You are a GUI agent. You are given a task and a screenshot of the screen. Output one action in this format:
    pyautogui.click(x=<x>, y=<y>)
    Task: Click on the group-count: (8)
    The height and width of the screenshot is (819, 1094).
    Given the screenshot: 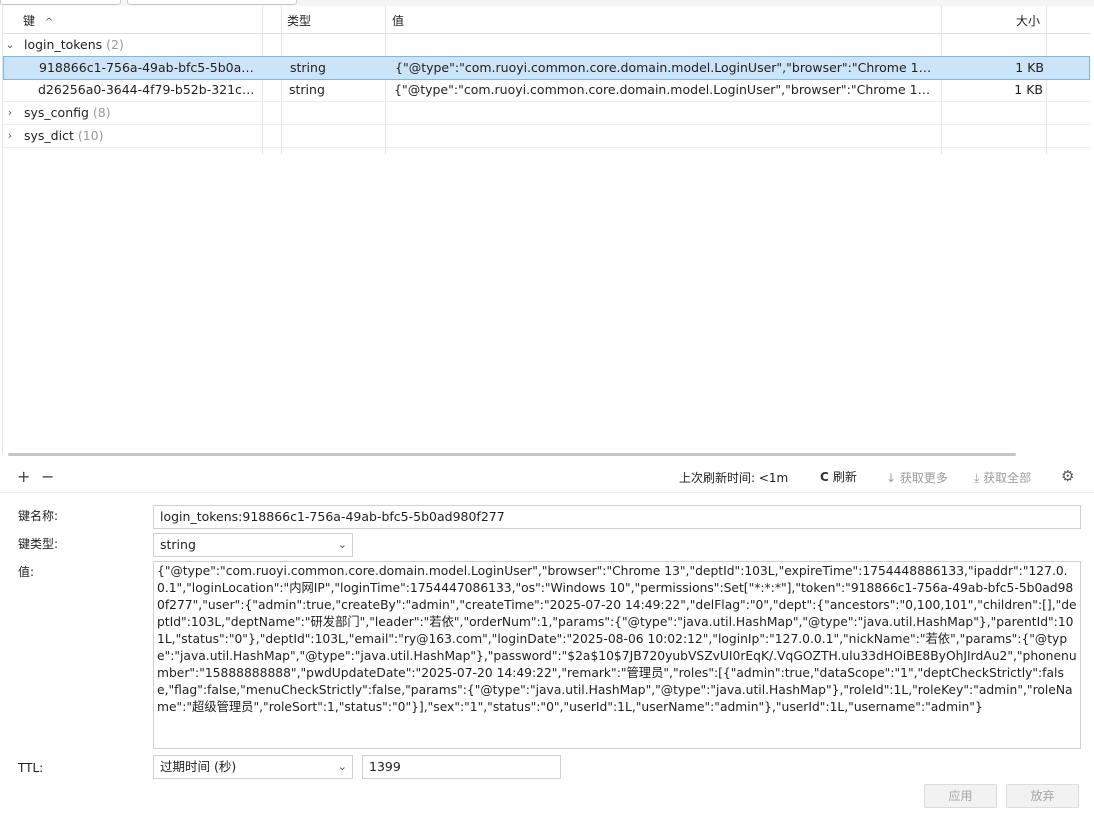 What is the action you would take?
    pyautogui.click(x=101, y=112)
    